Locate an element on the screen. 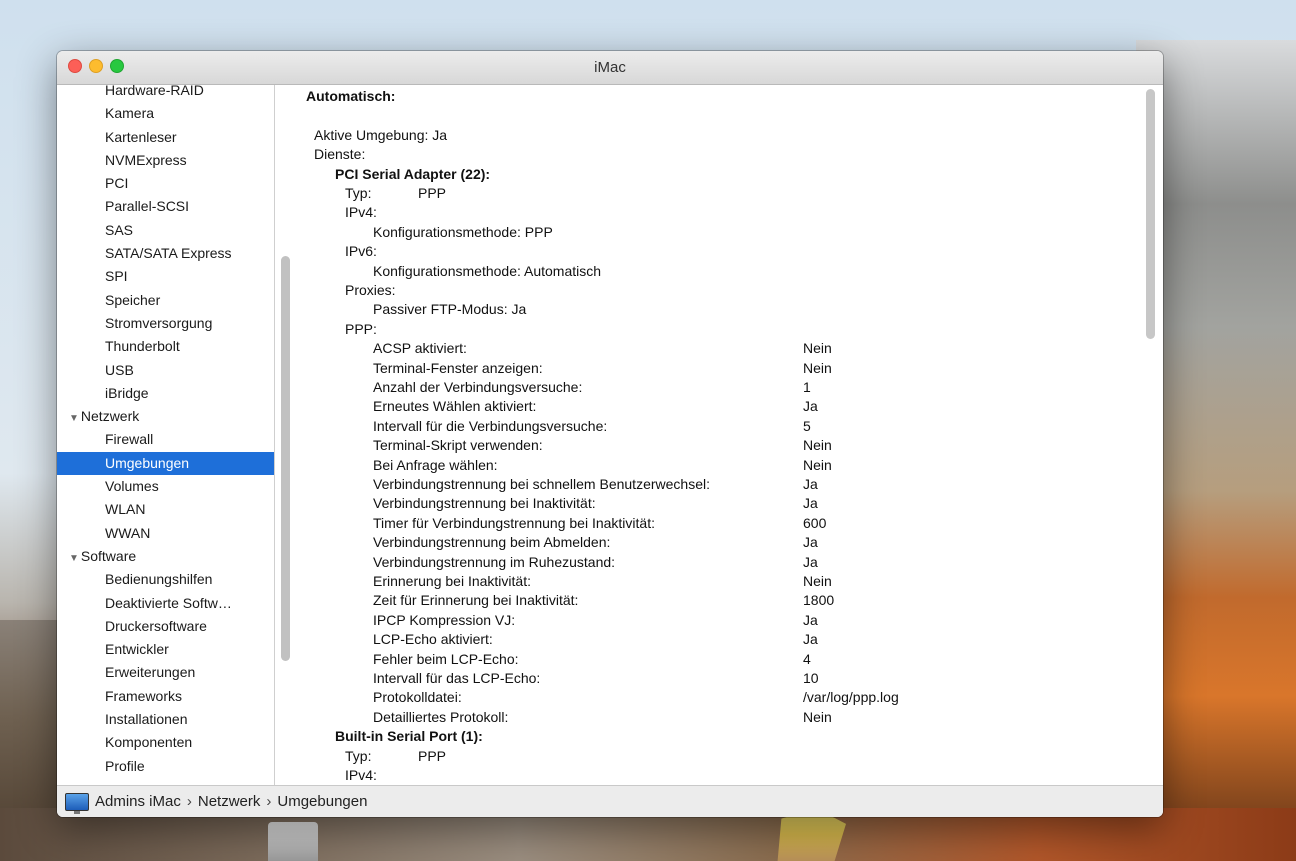 Image resolution: width=1296 pixels, height=861 pixels. detail-line: PPP: is located at coordinates (361, 328).